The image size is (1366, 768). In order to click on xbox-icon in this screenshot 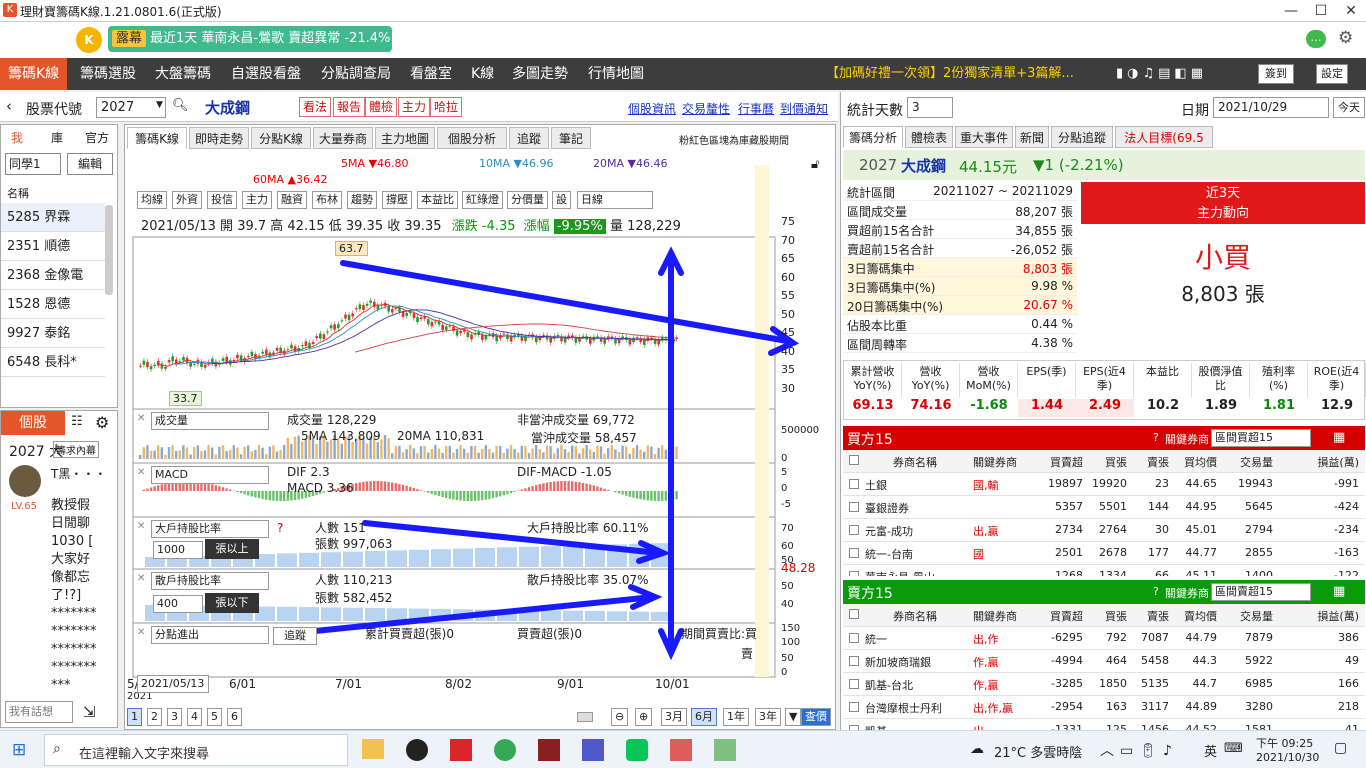, I will do `click(417, 750)`.